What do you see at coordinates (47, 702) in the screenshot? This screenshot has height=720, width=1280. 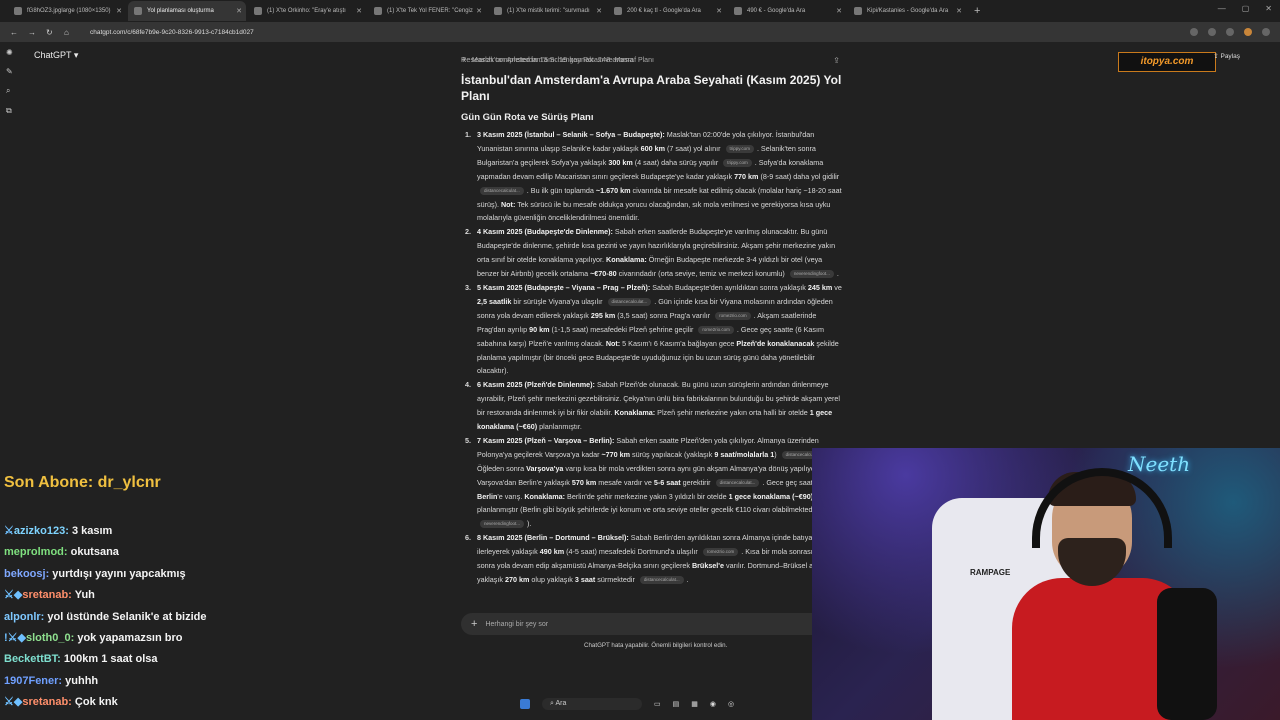 I see `chat-username: sretanab:` at bounding box center [47, 702].